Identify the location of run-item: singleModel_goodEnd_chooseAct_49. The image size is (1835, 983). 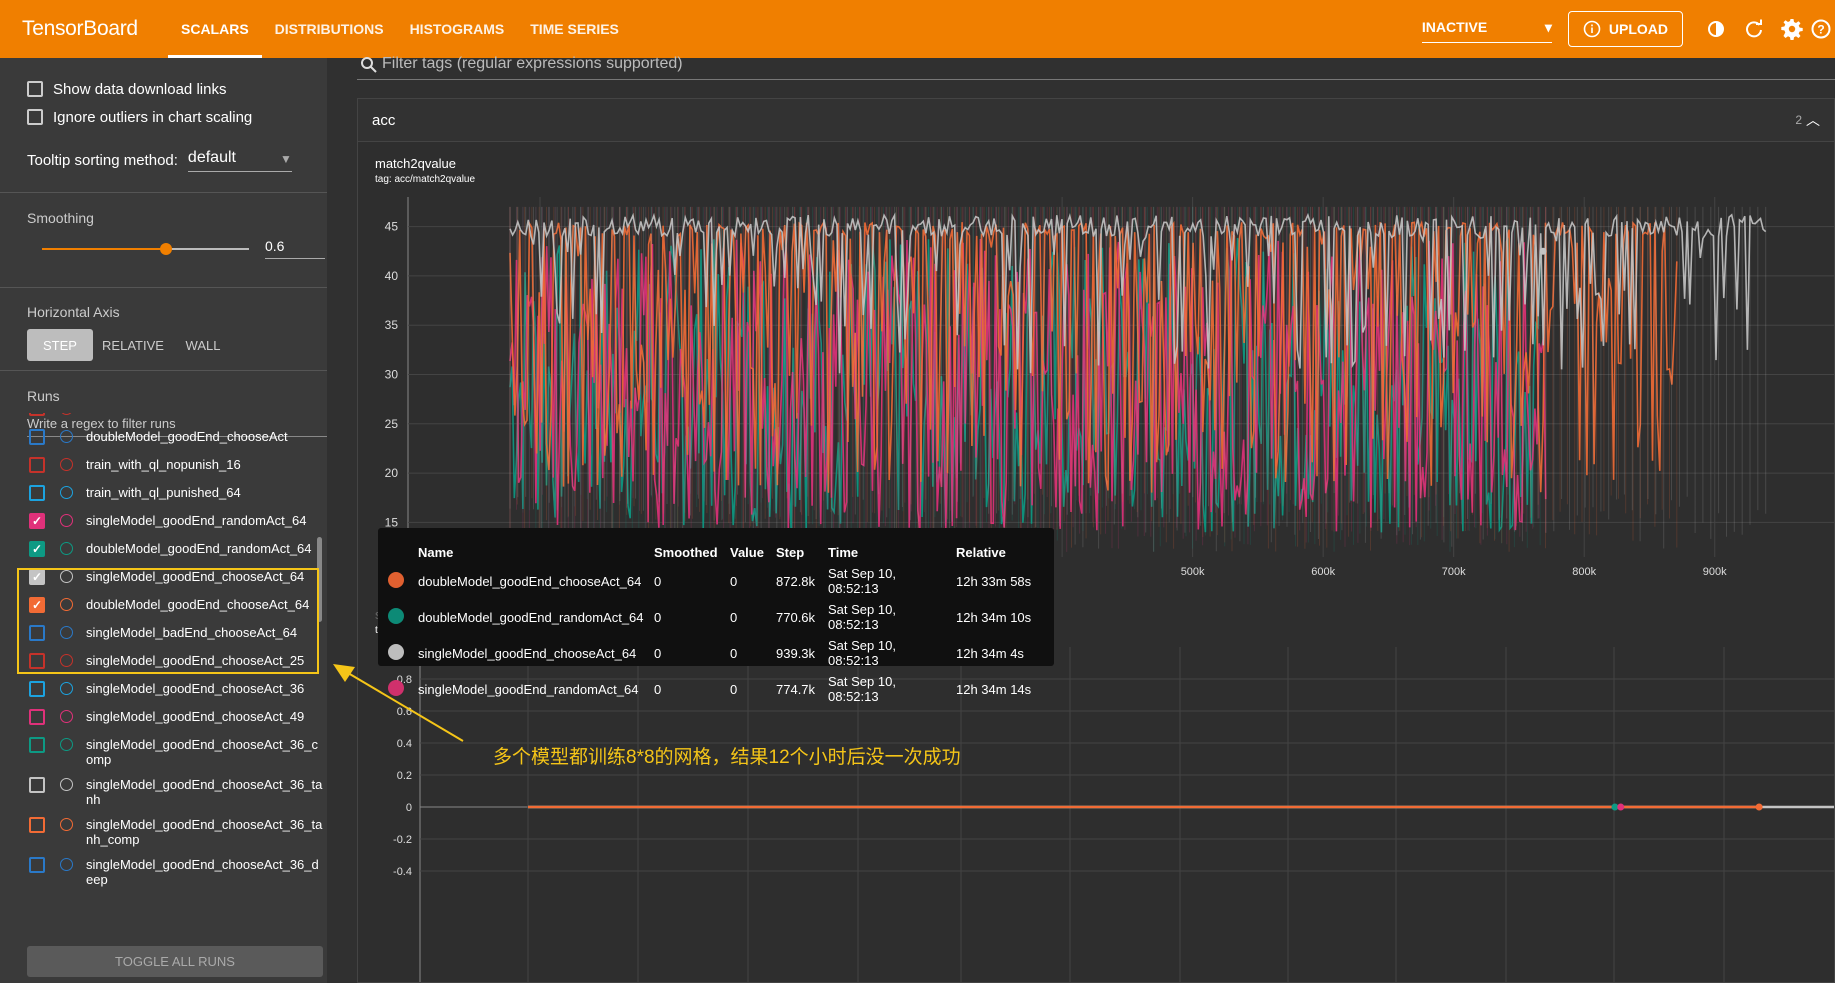
(163, 717).